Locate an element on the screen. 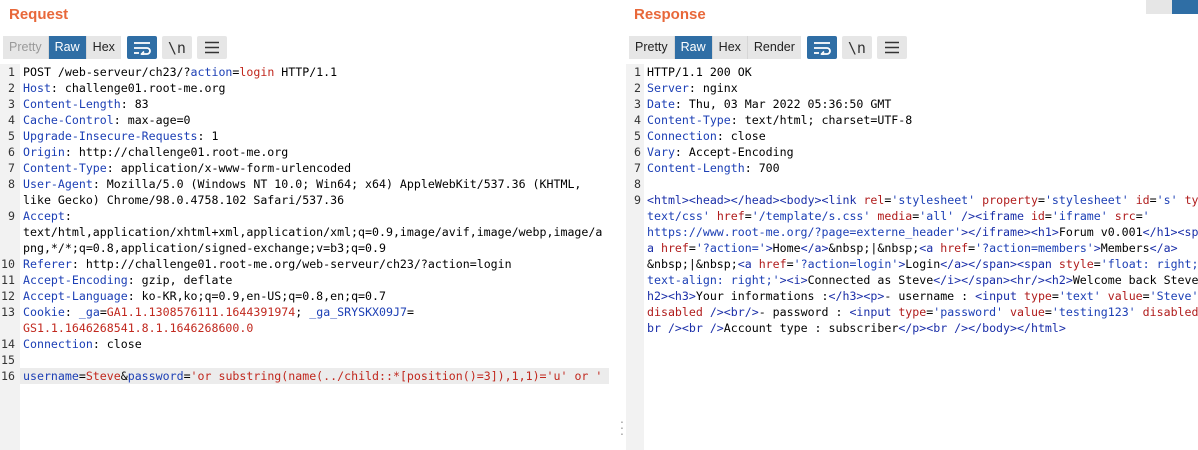  code-token: password is located at coordinates (155, 376).